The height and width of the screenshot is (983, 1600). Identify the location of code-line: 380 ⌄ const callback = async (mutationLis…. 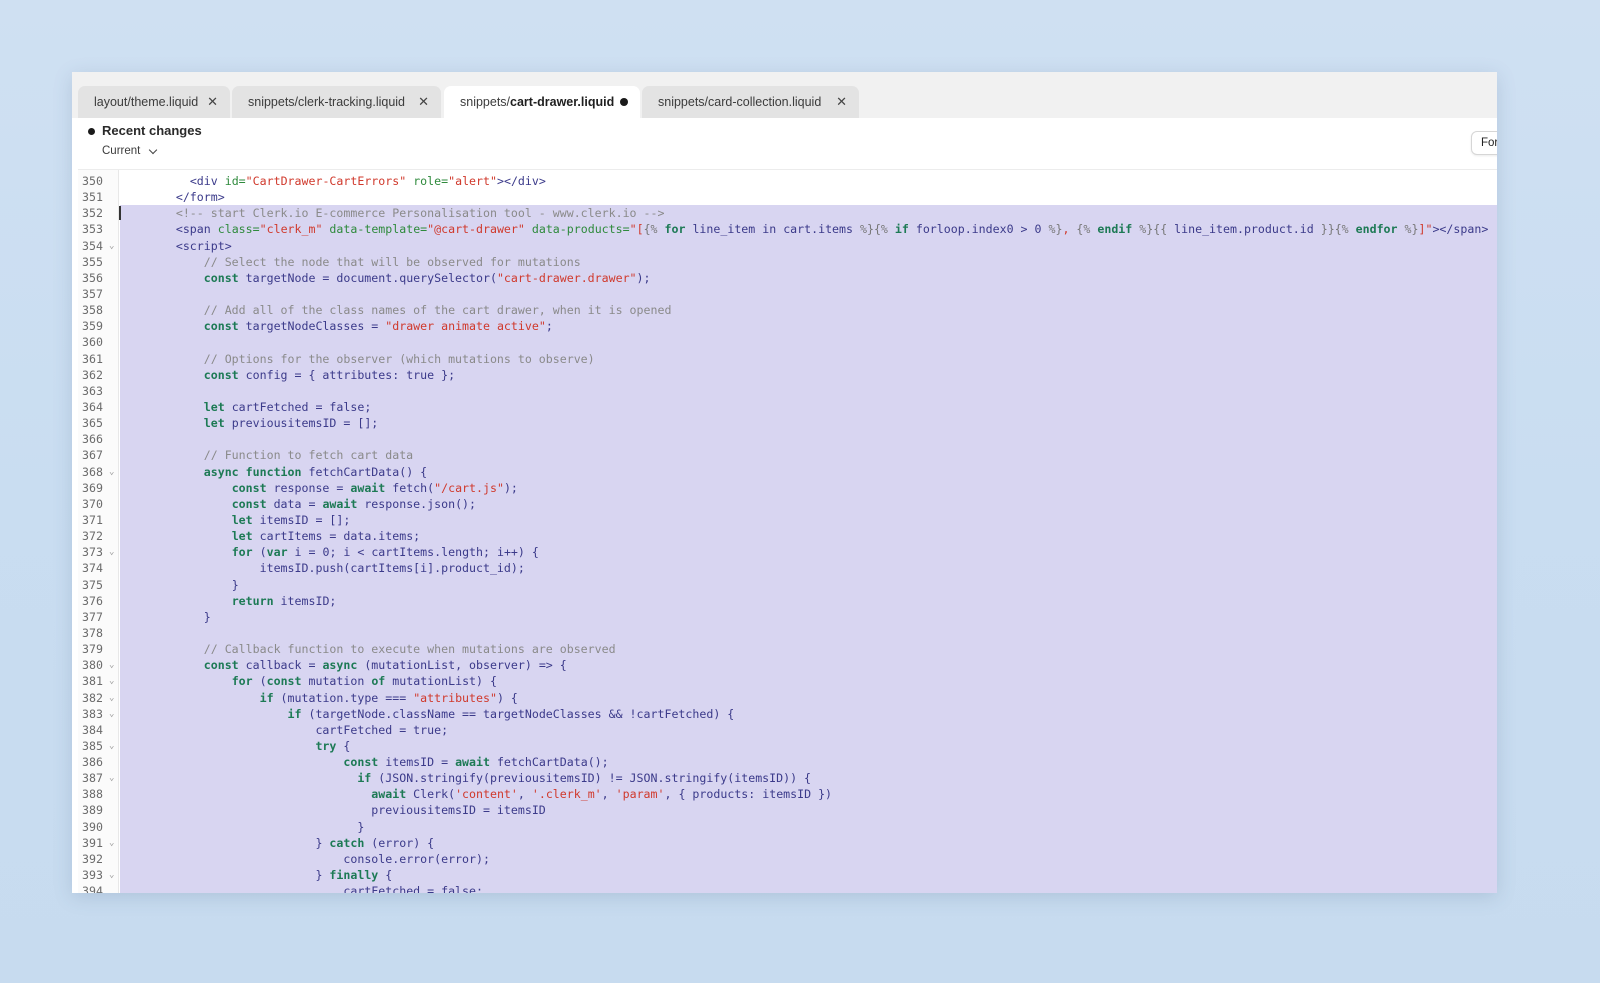
(787, 665).